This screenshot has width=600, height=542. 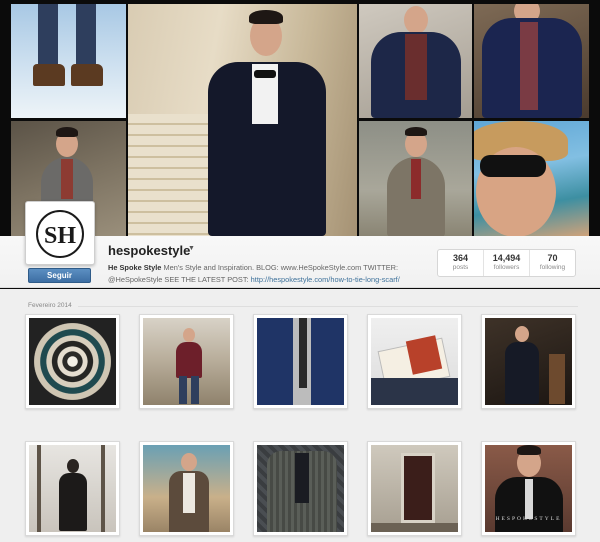 I want to click on feed-photo-tweed, so click(x=300, y=488).